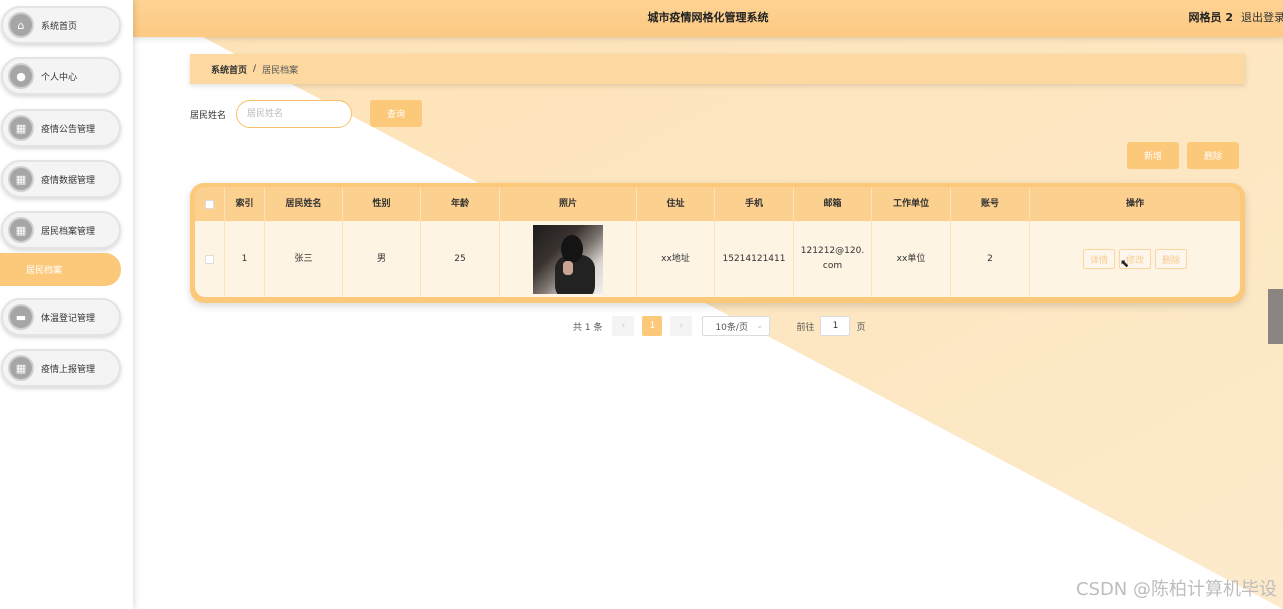  What do you see at coordinates (396, 113) in the screenshot?
I see `search-button: 查询` at bounding box center [396, 113].